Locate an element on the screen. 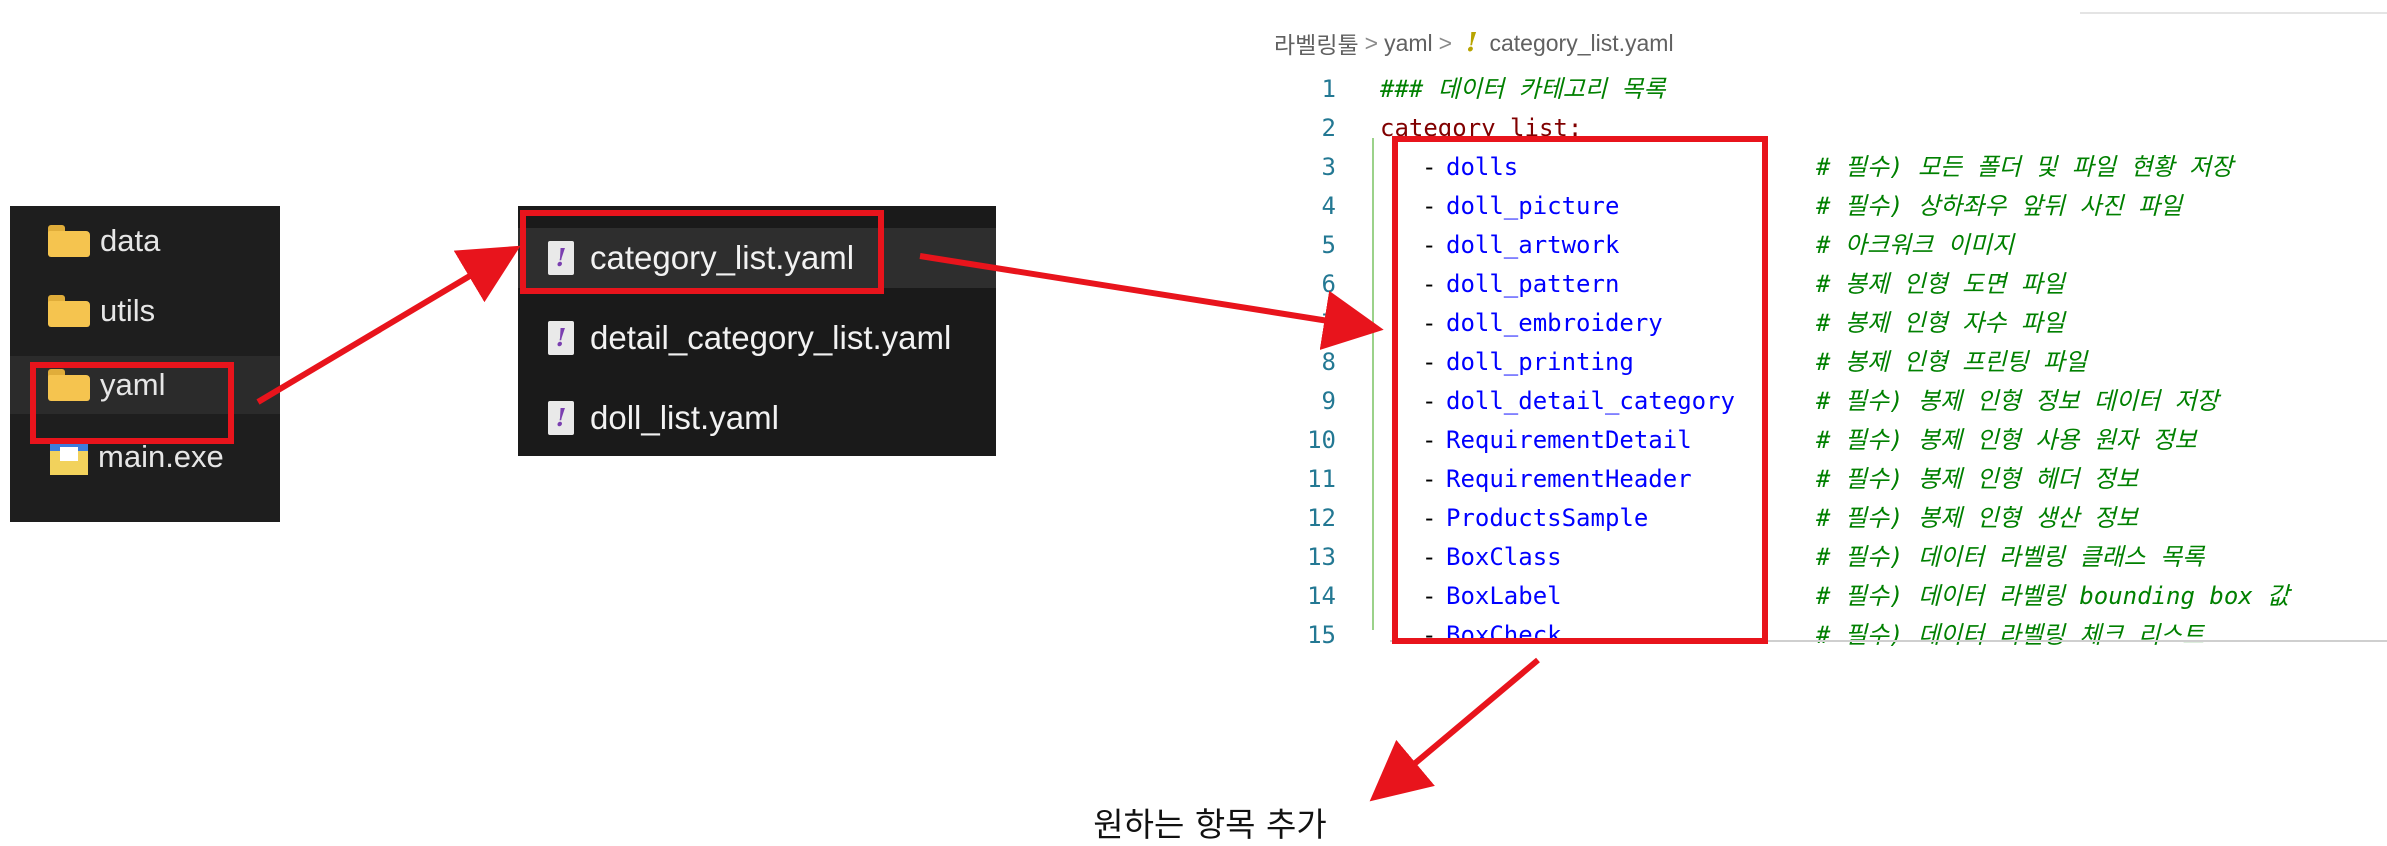 The width and height of the screenshot is (2387, 846). annotation-caption: 원하는 항목 추가 is located at coordinates (1210, 824).